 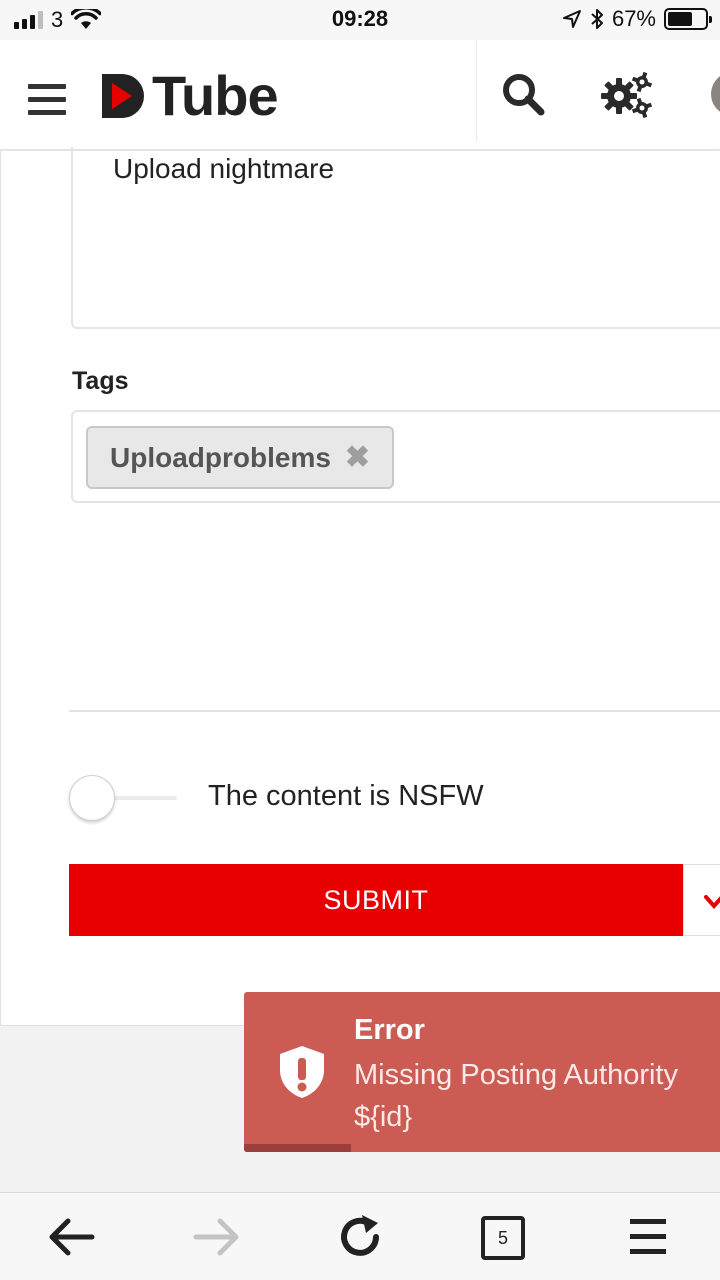 I want to click on avatar, so click(x=715, y=94).